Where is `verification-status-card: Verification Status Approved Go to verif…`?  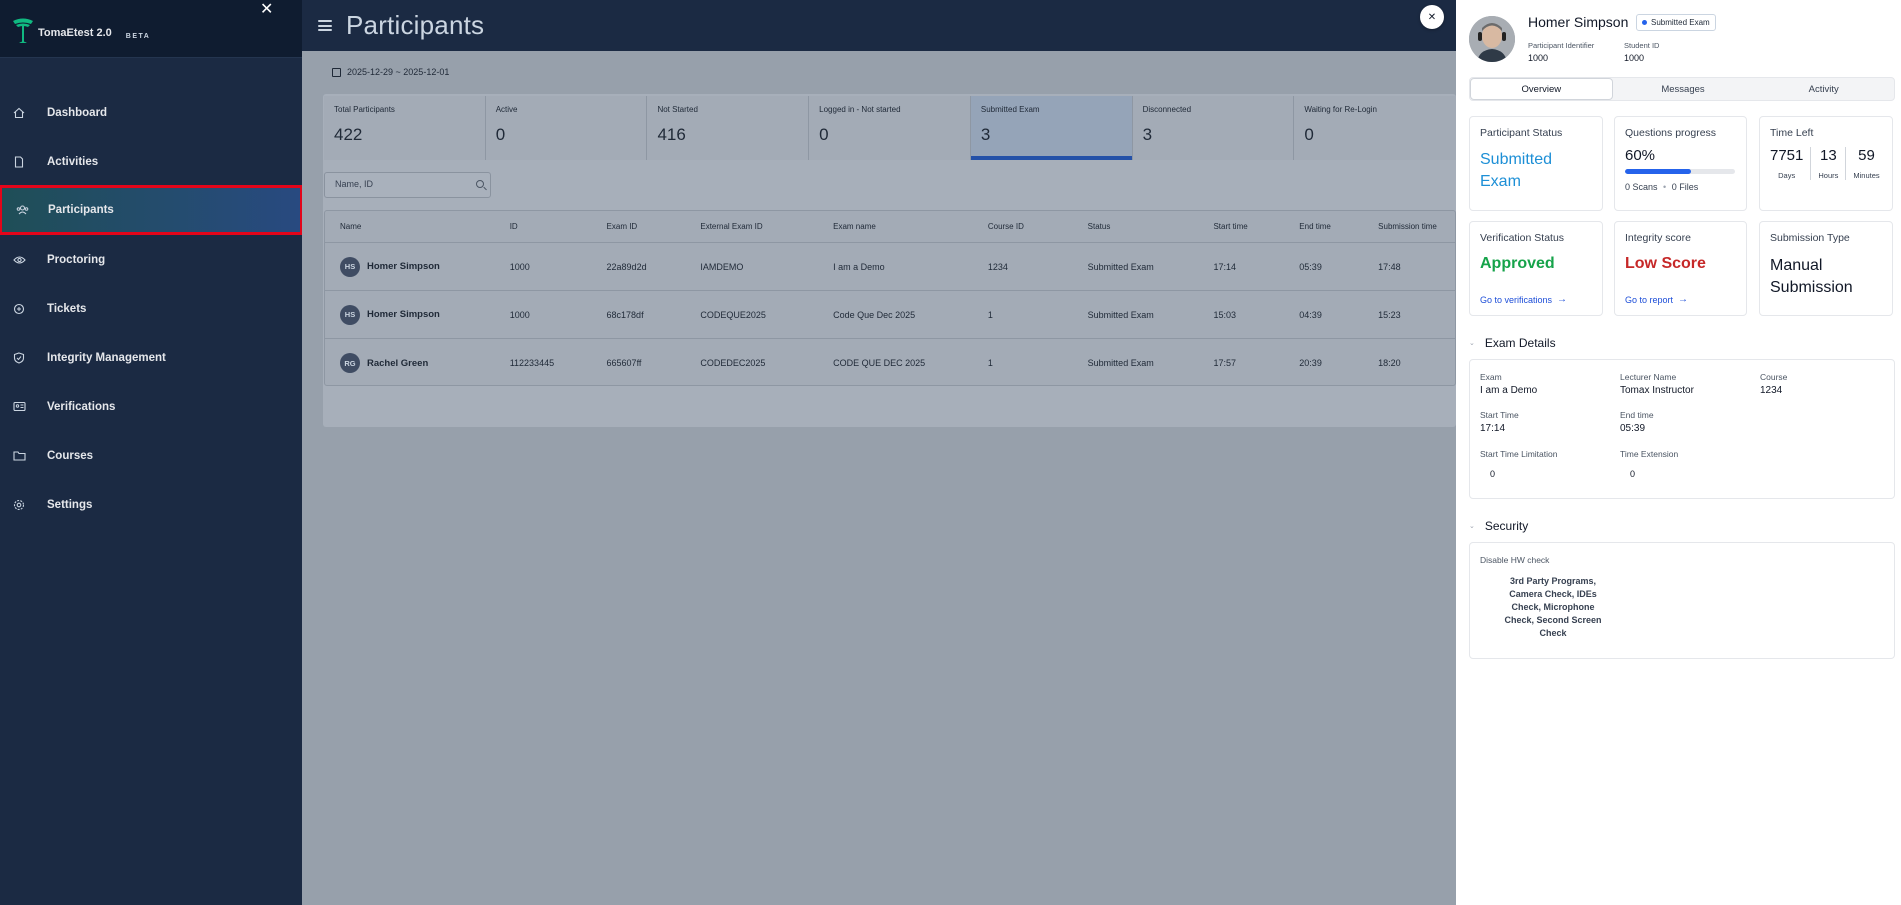
verification-status-card: Verification Status Approved Go to verif… is located at coordinates (1536, 268).